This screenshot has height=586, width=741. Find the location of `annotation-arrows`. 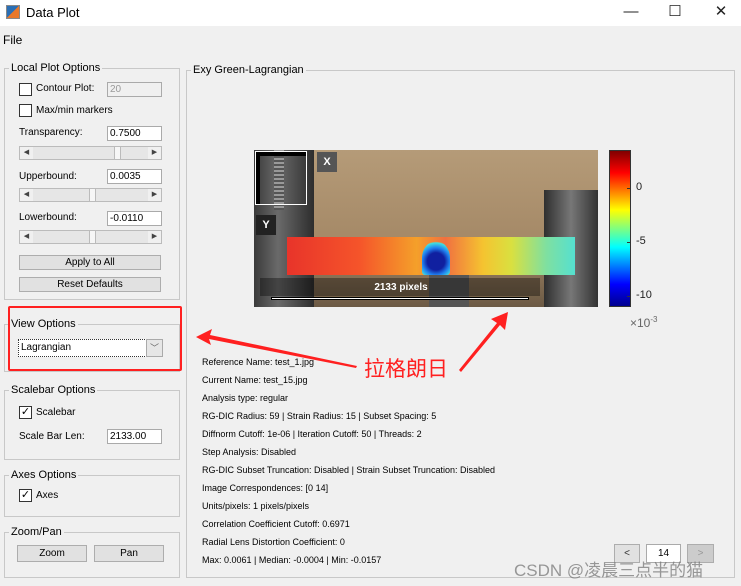

annotation-arrows is located at coordinates (352, 342).